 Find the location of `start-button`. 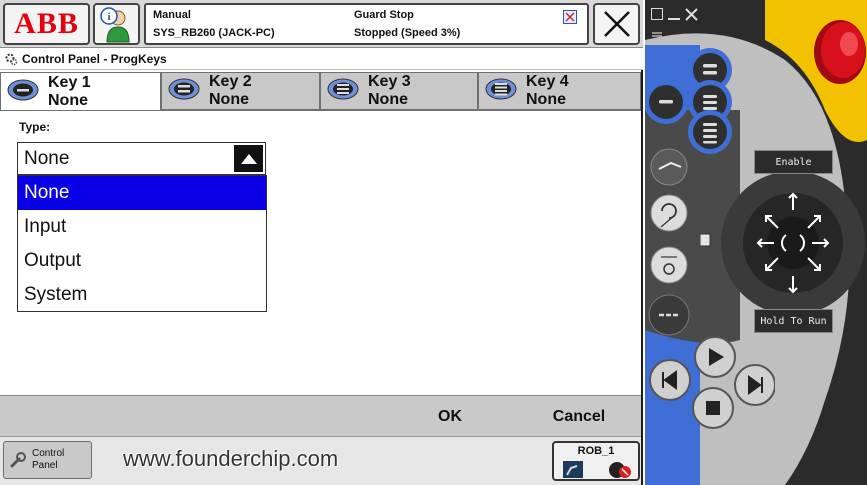

start-button is located at coordinates (715, 357).